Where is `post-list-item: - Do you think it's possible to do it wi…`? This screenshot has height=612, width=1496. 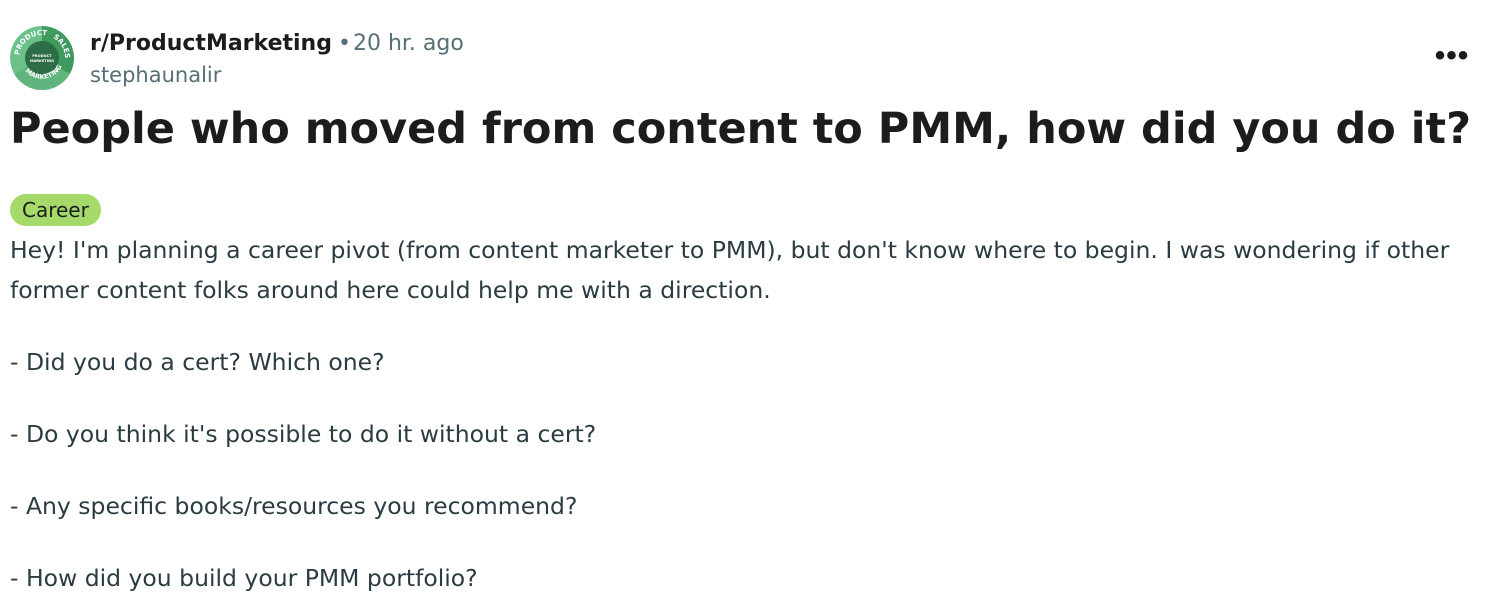
post-list-item: - Do you think it's possible to do it wi… is located at coordinates (303, 434).